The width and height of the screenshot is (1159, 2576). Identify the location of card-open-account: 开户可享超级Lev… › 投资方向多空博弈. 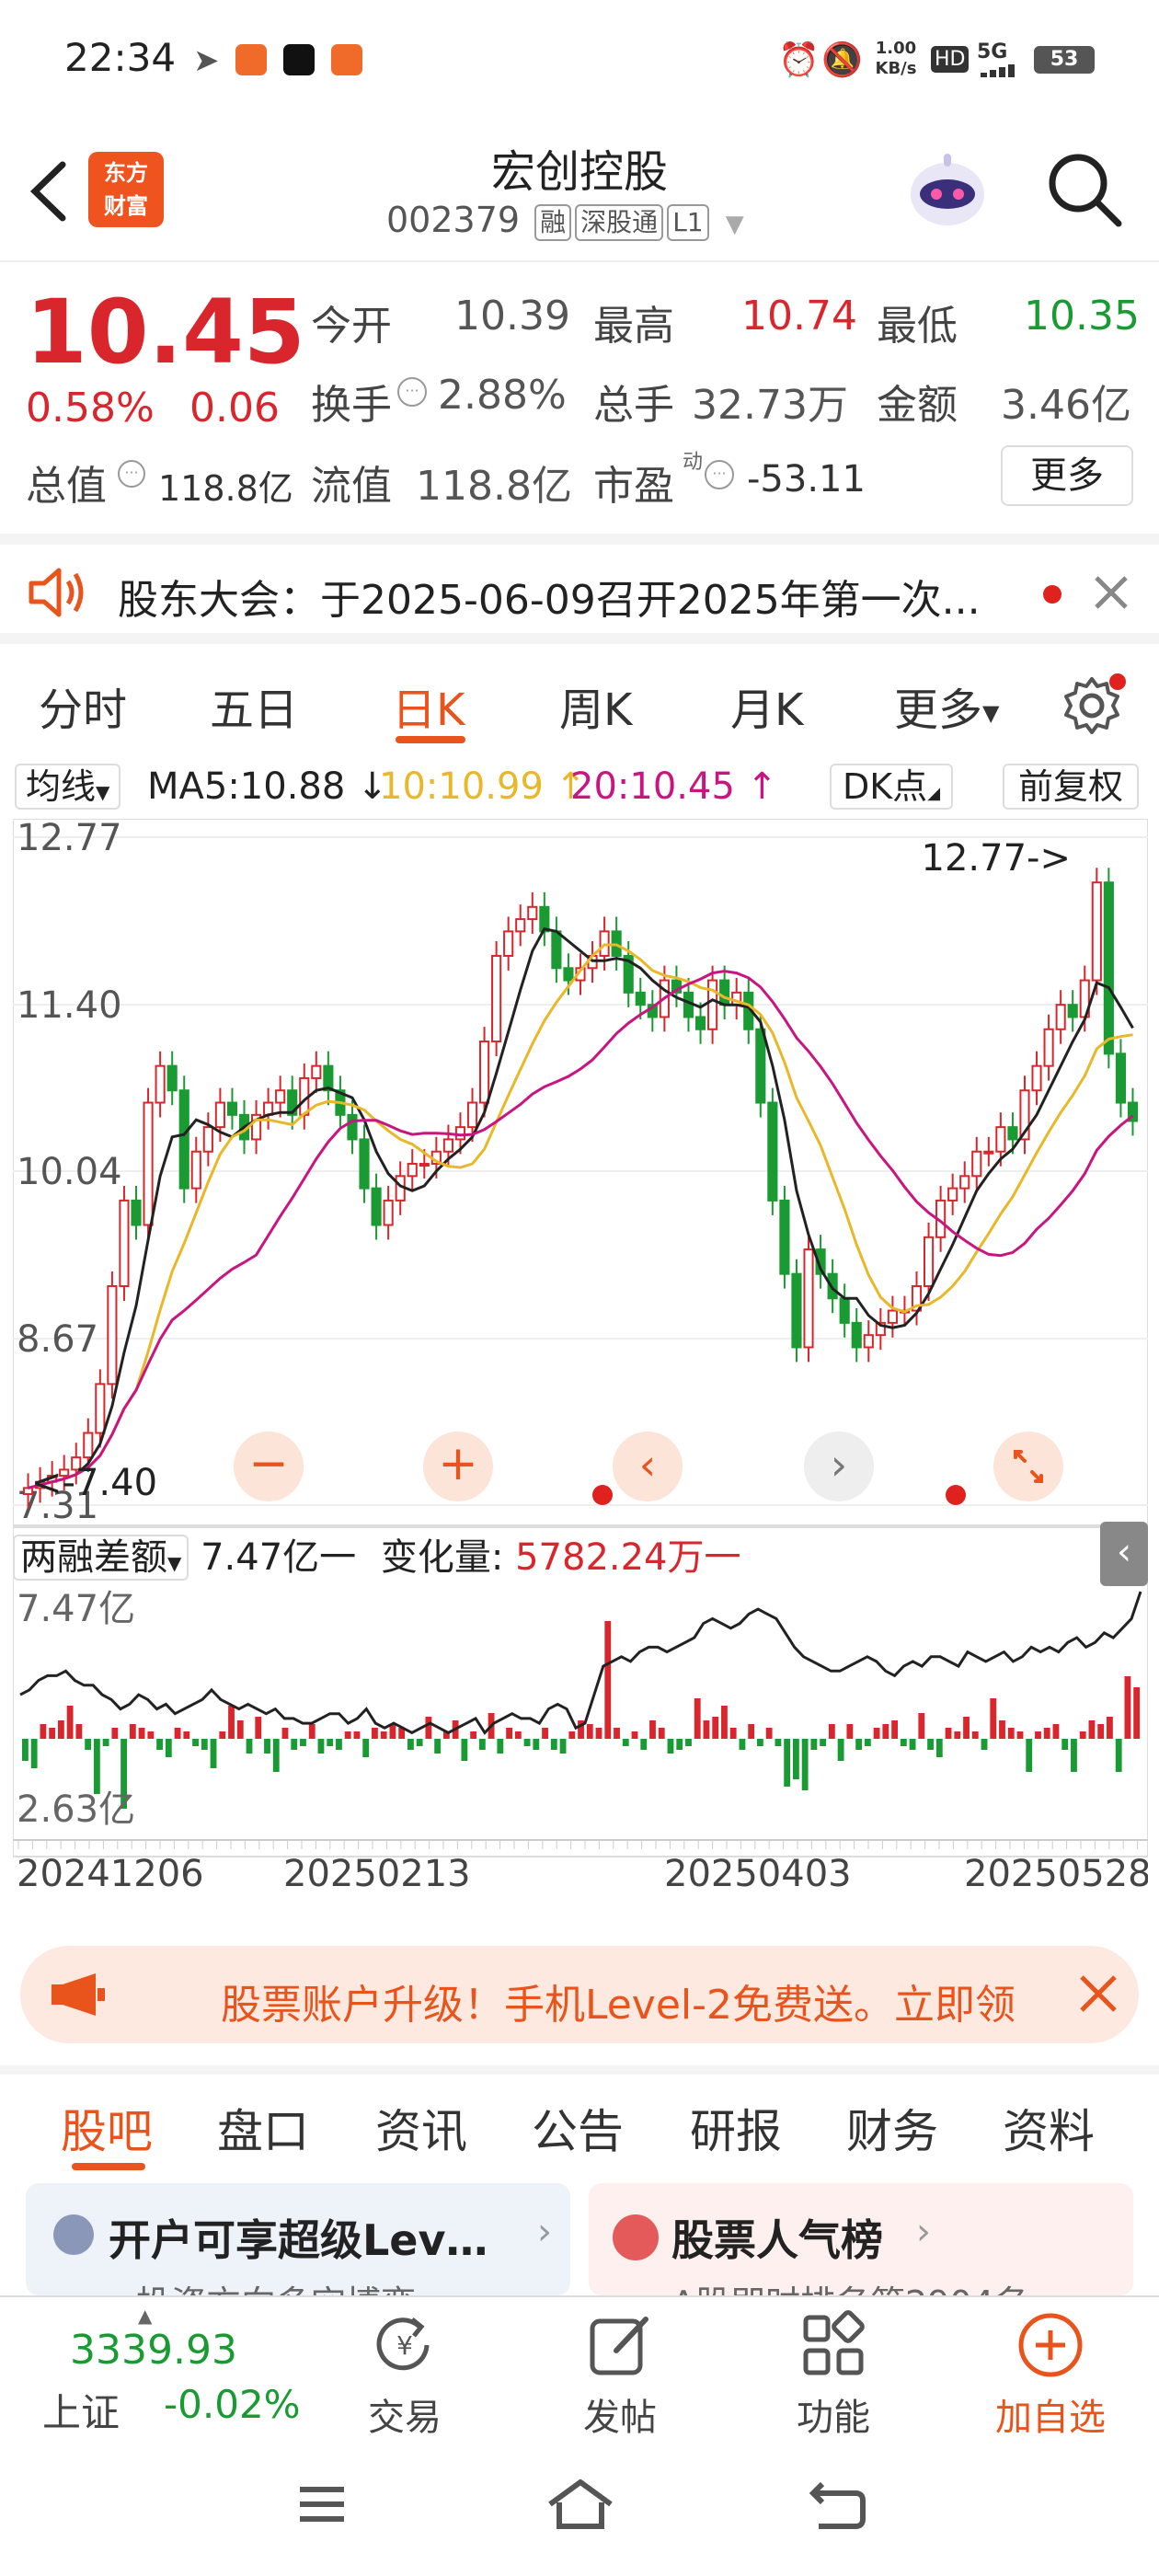
(298, 2239).